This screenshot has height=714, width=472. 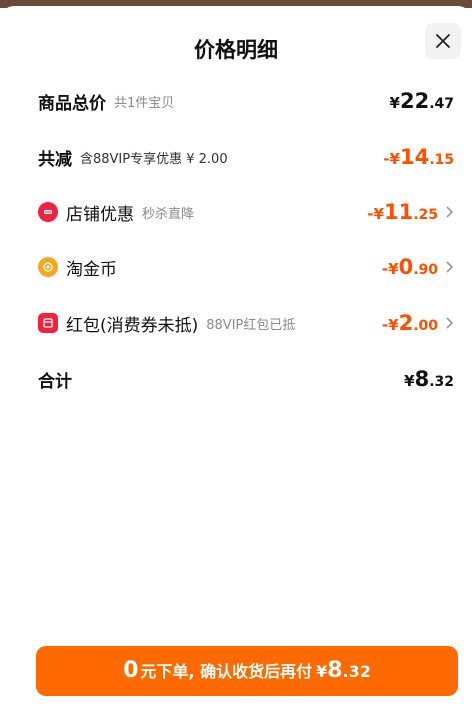 What do you see at coordinates (48, 212) in the screenshot?
I see `store-icon` at bounding box center [48, 212].